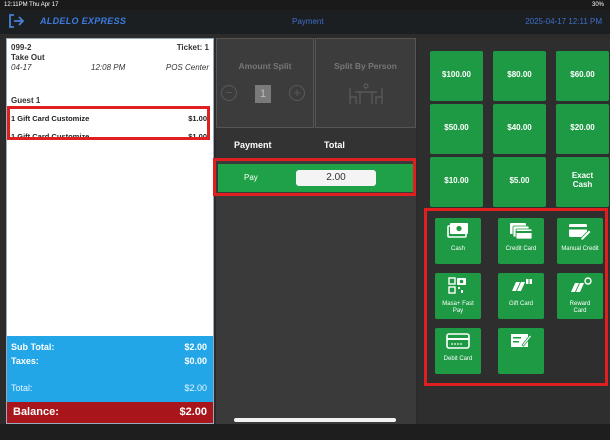 This screenshot has width=610, height=440. Describe the element at coordinates (25, 100) in the screenshot. I see `guest-label: Guest 1` at that location.